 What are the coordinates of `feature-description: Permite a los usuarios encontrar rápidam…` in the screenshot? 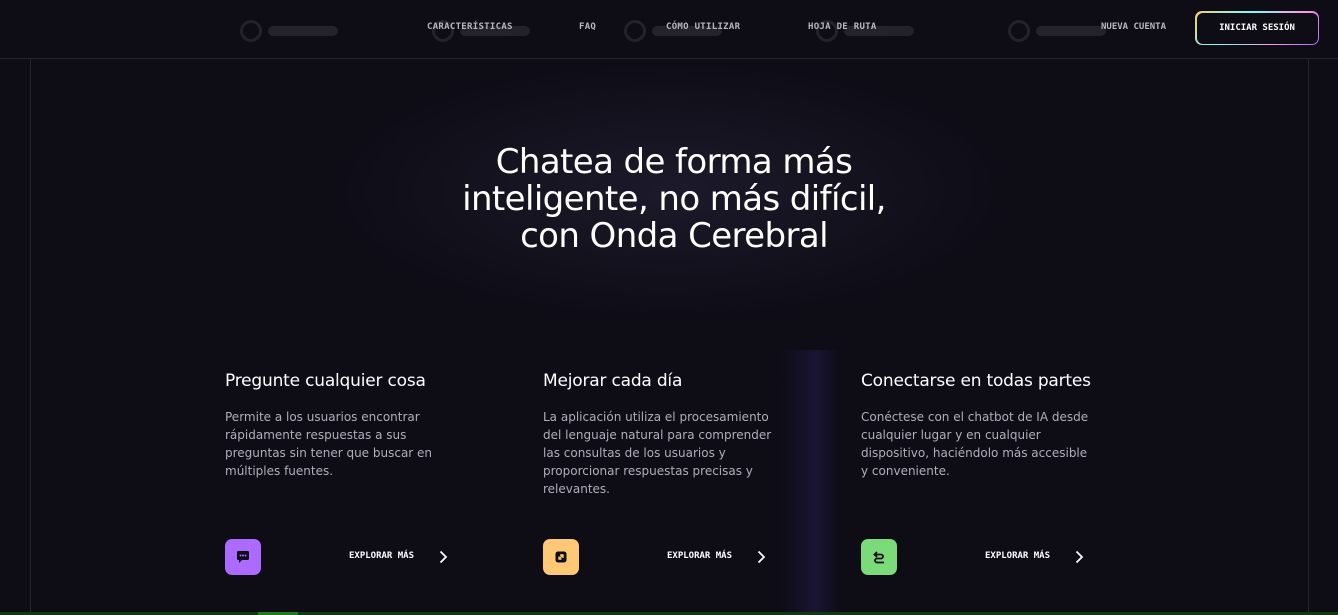 It's located at (329, 444).